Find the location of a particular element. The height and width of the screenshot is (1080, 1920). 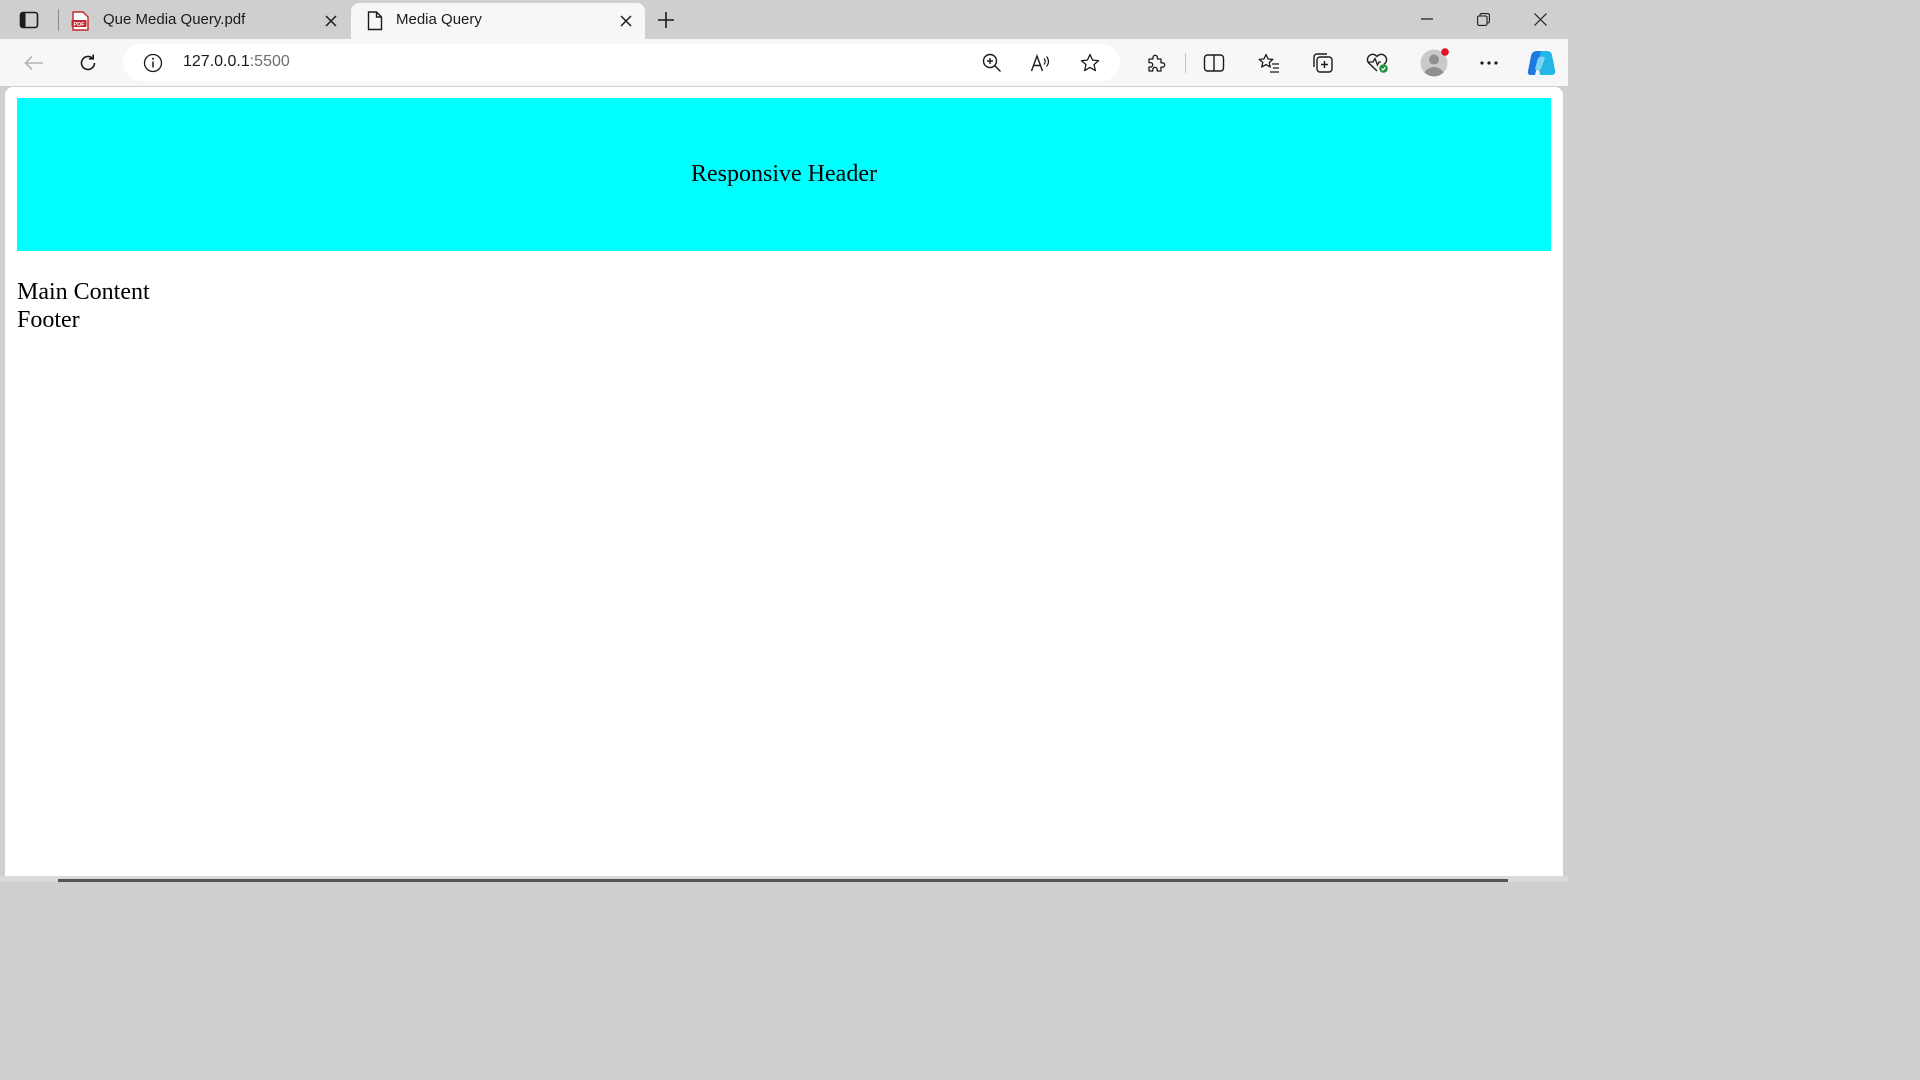

zoom-in-icon is located at coordinates (992, 63).